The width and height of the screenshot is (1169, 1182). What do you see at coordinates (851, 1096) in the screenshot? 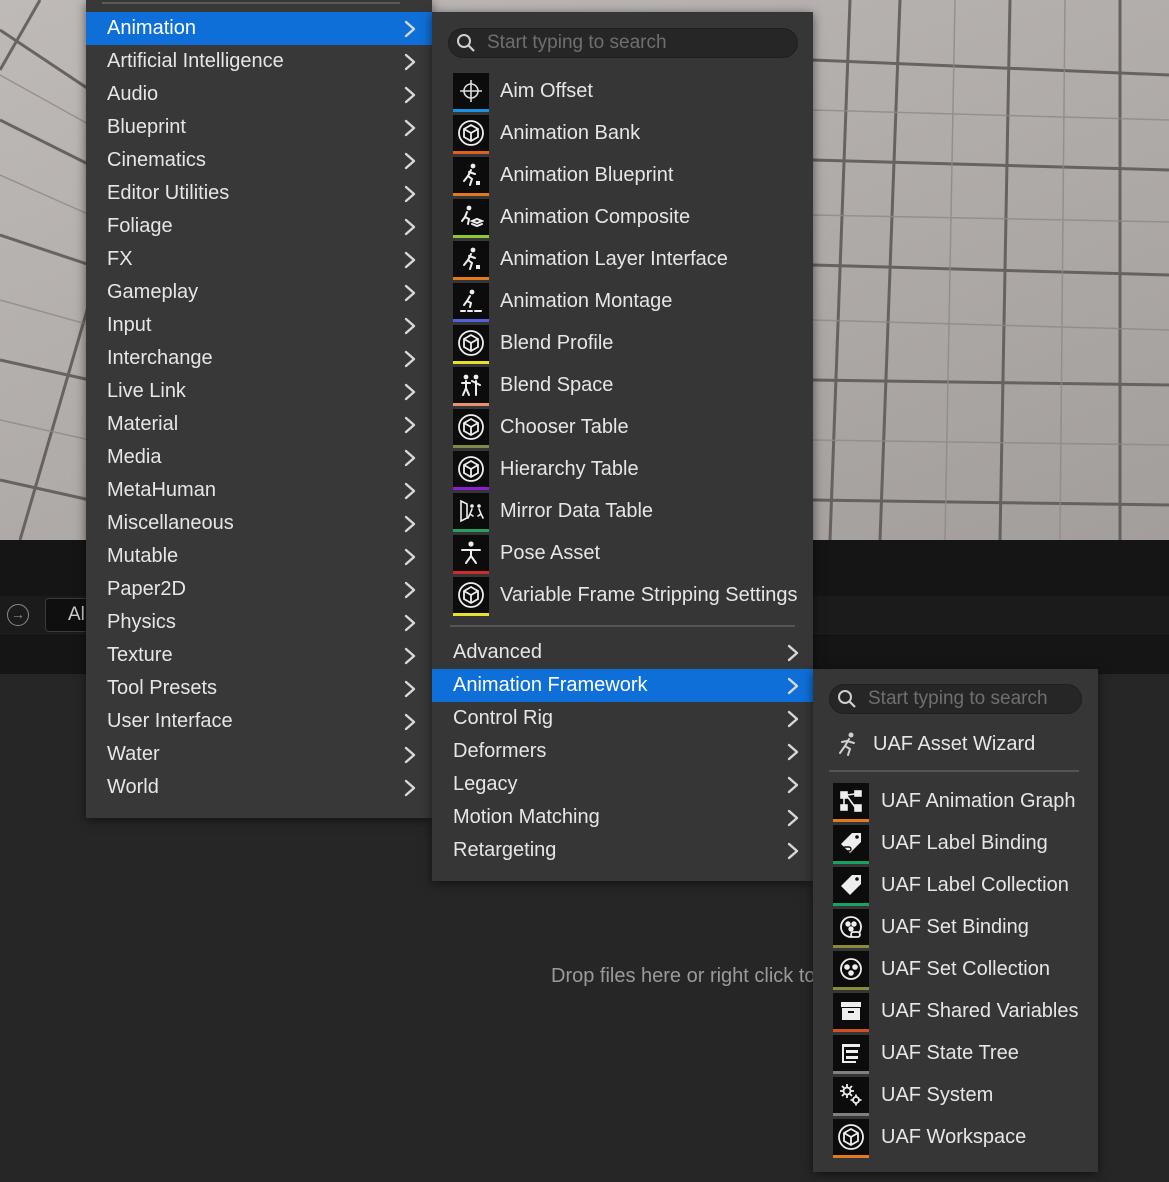
I see `gears-icon` at bounding box center [851, 1096].